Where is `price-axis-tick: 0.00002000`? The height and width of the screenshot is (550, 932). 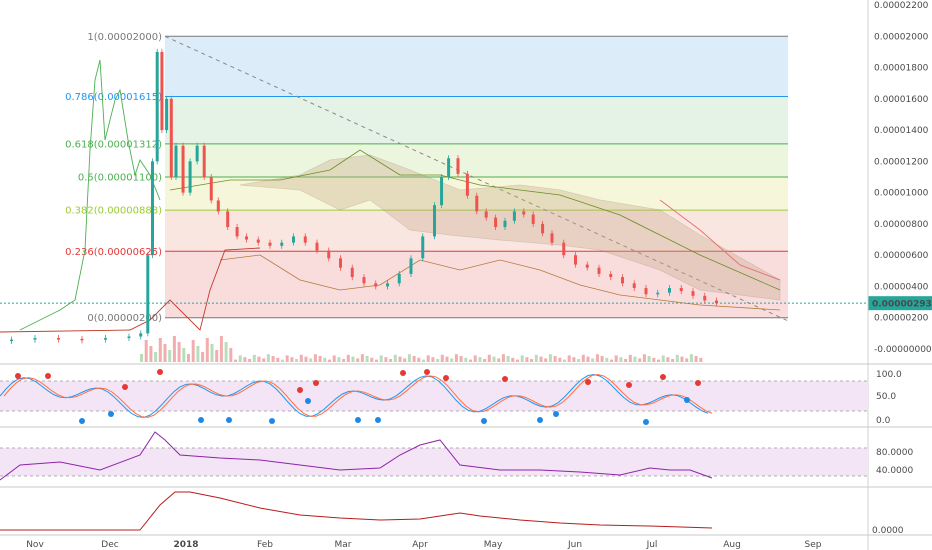
price-axis-tick: 0.00002000 is located at coordinates (901, 37).